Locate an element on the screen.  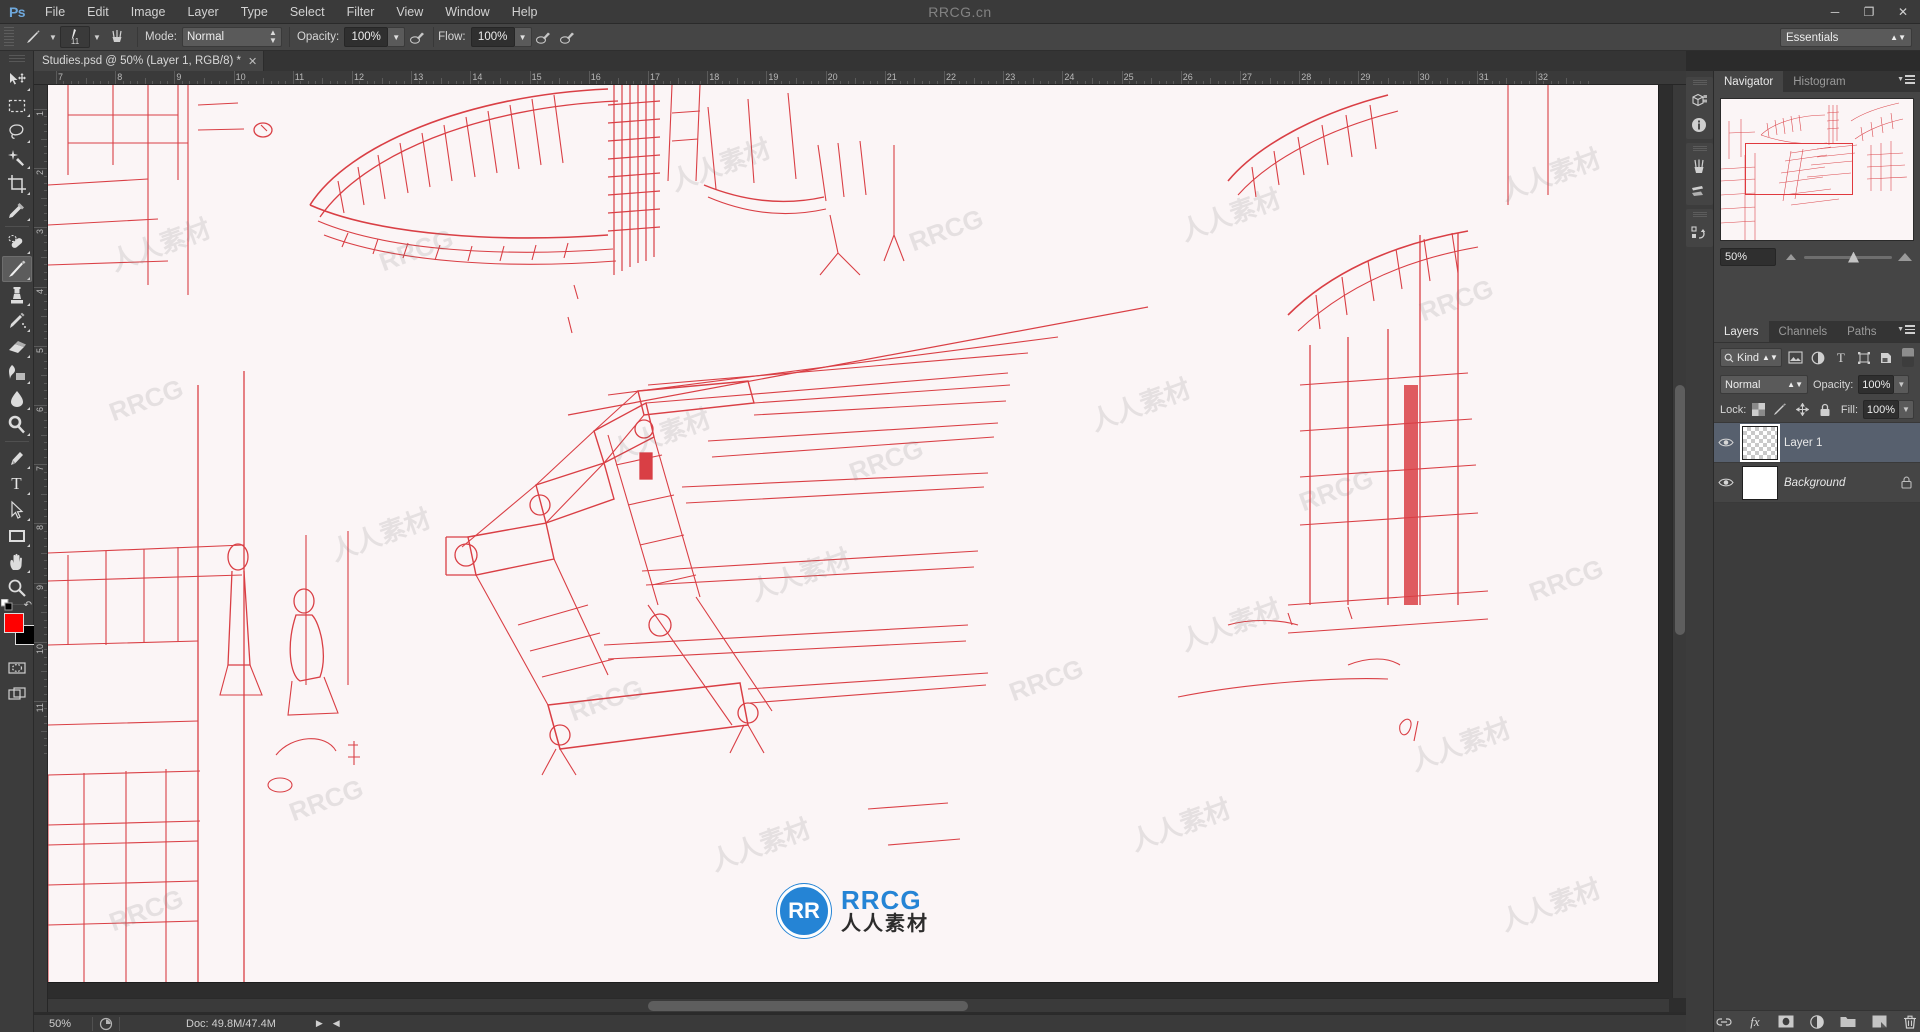
type-layer-filter-icon: T is located at coordinates (1841, 357).